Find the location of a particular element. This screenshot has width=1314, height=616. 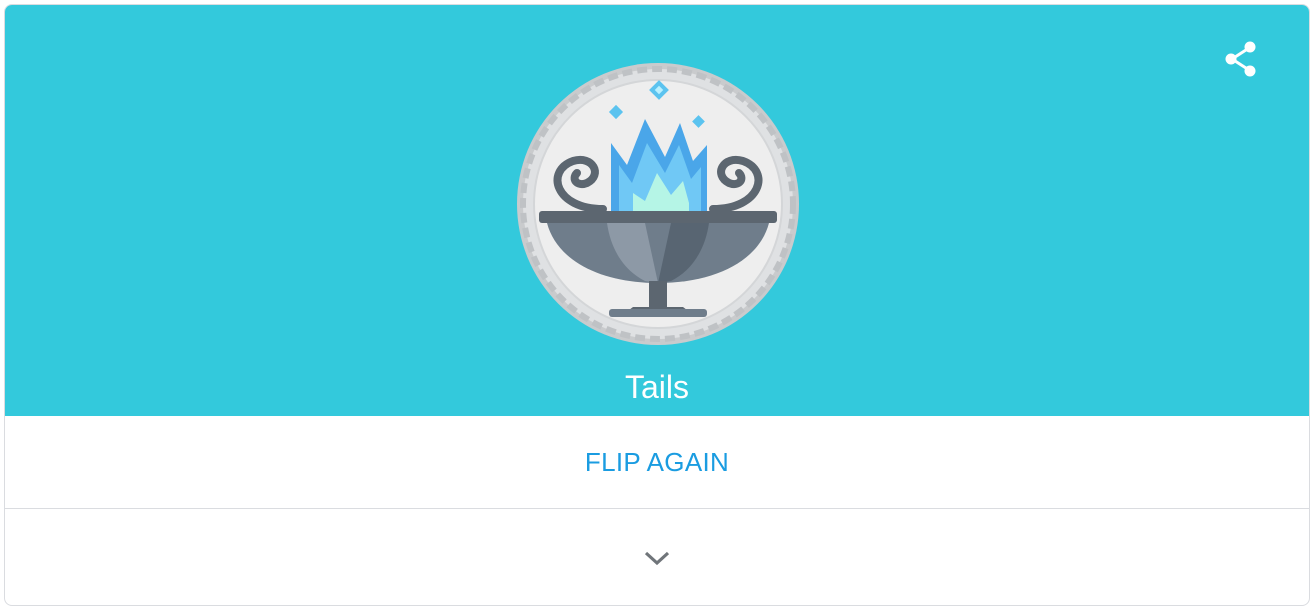

chevron-down-icon is located at coordinates (657, 558).